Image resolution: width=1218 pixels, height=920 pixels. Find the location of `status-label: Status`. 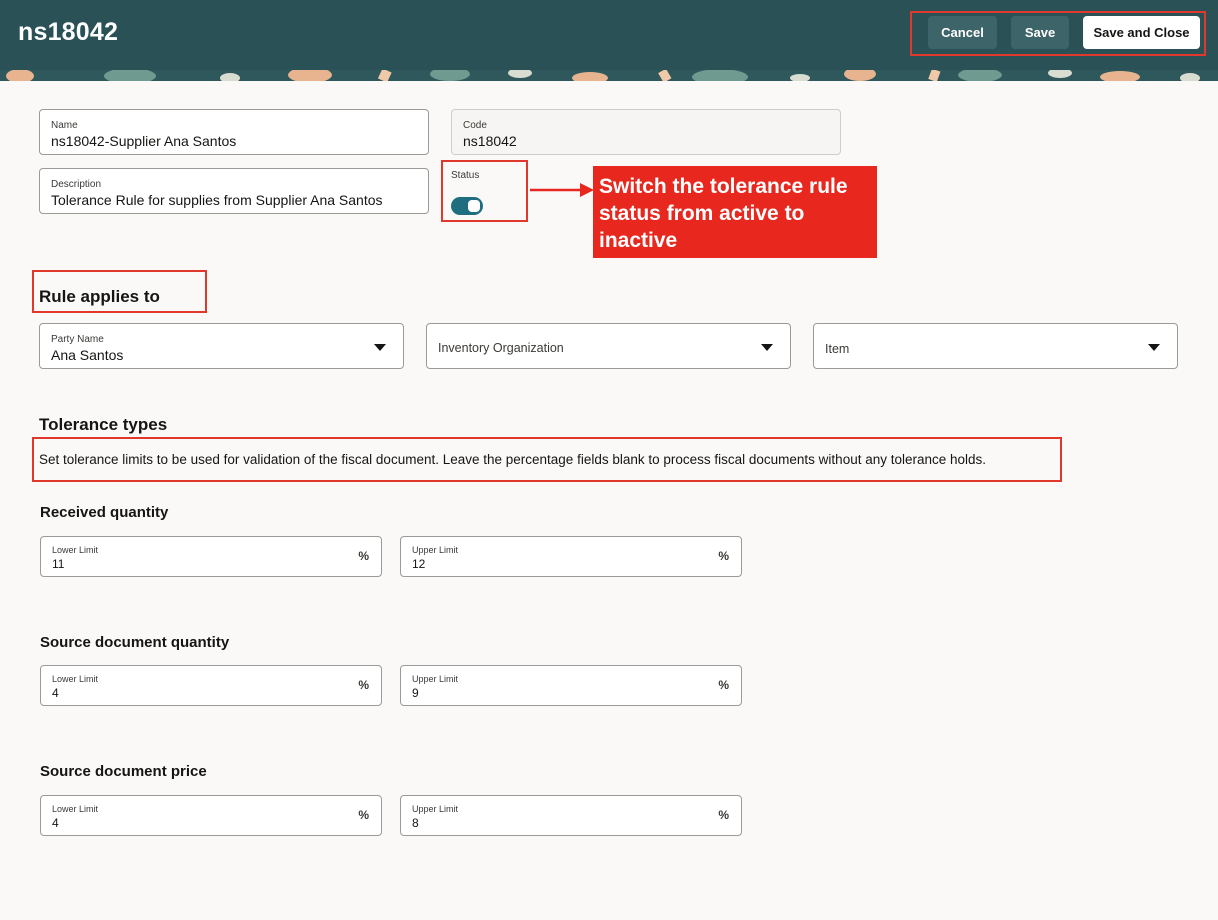

status-label: Status is located at coordinates (465, 175).